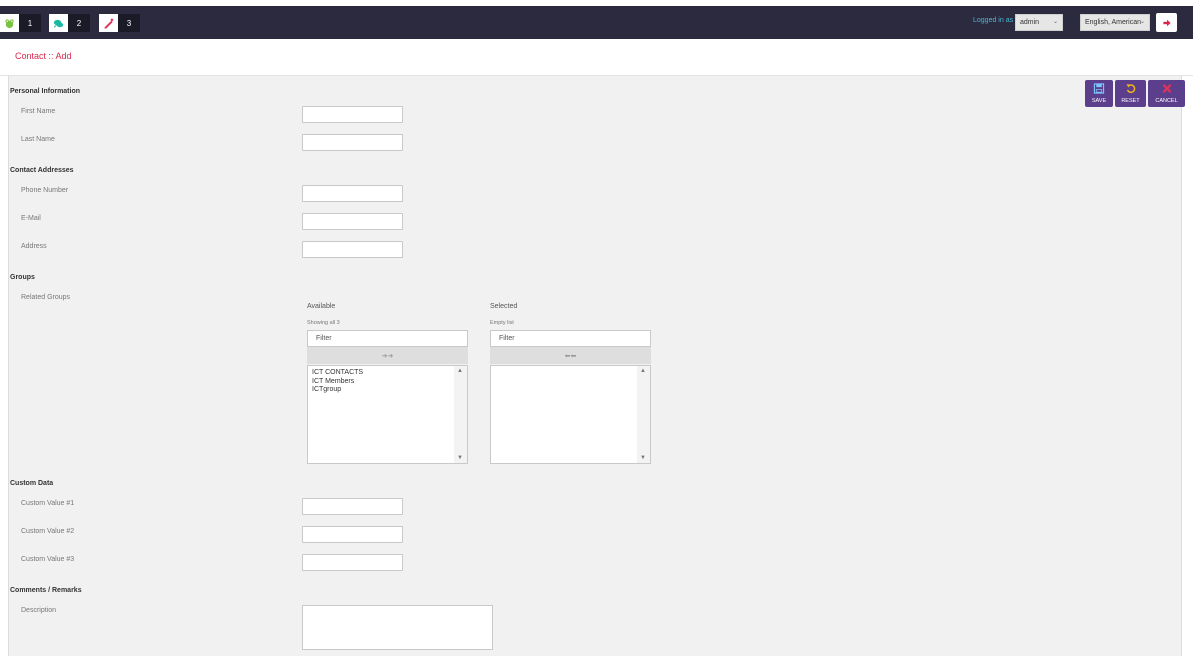 This screenshot has width=1193, height=656. What do you see at coordinates (1099, 101) in the screenshot?
I see `save-label: SAVE` at bounding box center [1099, 101].